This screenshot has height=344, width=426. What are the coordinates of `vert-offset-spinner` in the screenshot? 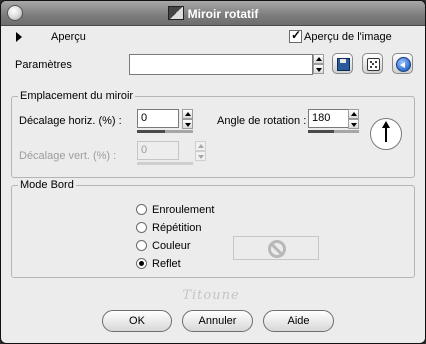 It's located at (200, 151).